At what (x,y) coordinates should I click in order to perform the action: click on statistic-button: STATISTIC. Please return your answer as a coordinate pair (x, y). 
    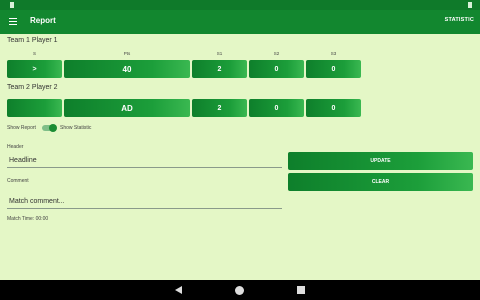
    Looking at the image, I should click on (459, 20).